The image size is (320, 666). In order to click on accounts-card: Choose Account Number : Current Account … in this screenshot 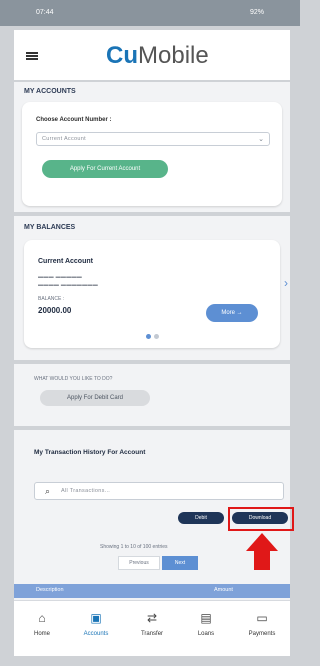, I will do `click(152, 154)`.